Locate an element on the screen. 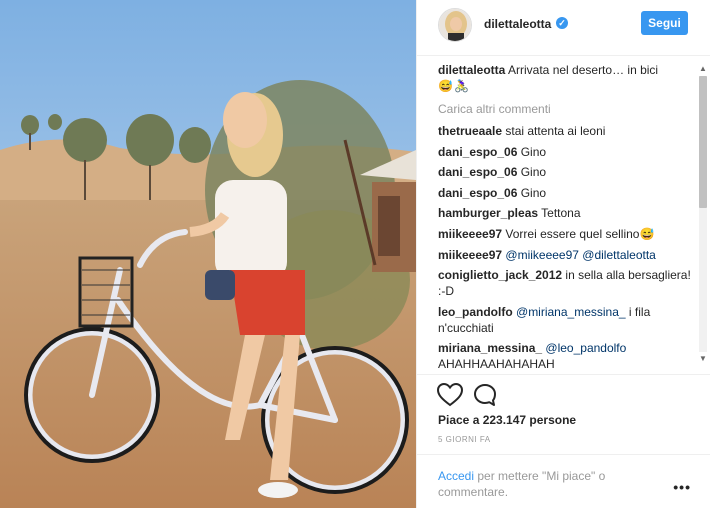 The width and height of the screenshot is (710, 508). comment-text: Vorrei essere quel sellino😅 is located at coordinates (578, 233).